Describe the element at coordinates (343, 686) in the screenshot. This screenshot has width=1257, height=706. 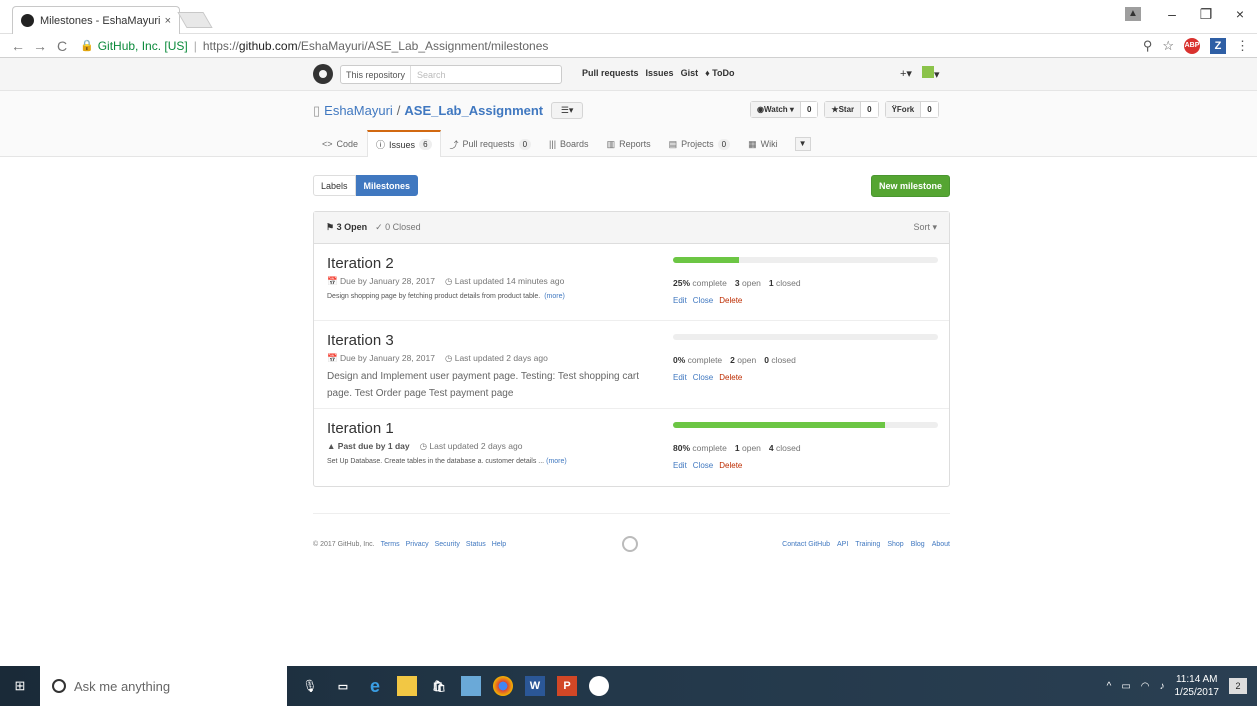
I see `task-view-icon: ▭` at that location.